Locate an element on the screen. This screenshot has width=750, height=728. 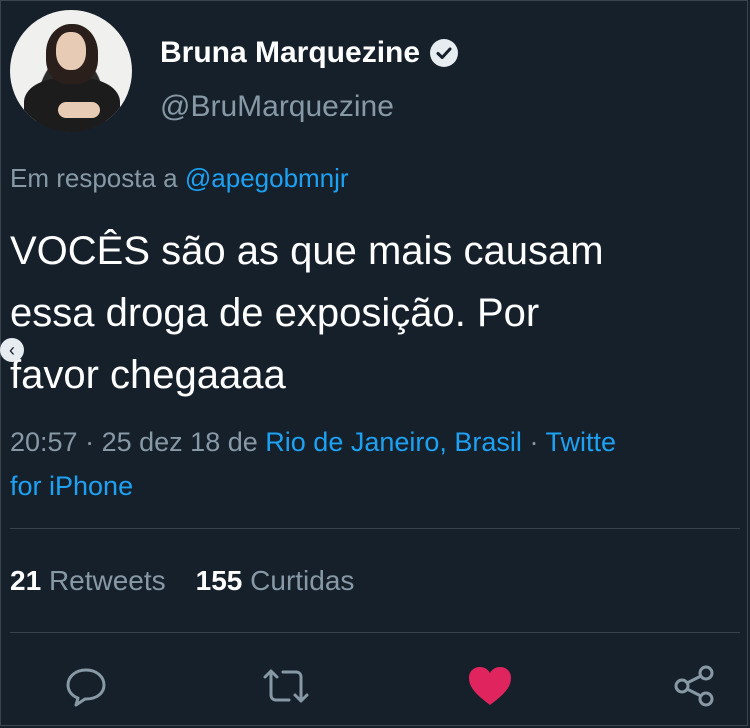
share-icon is located at coordinates (694, 688).